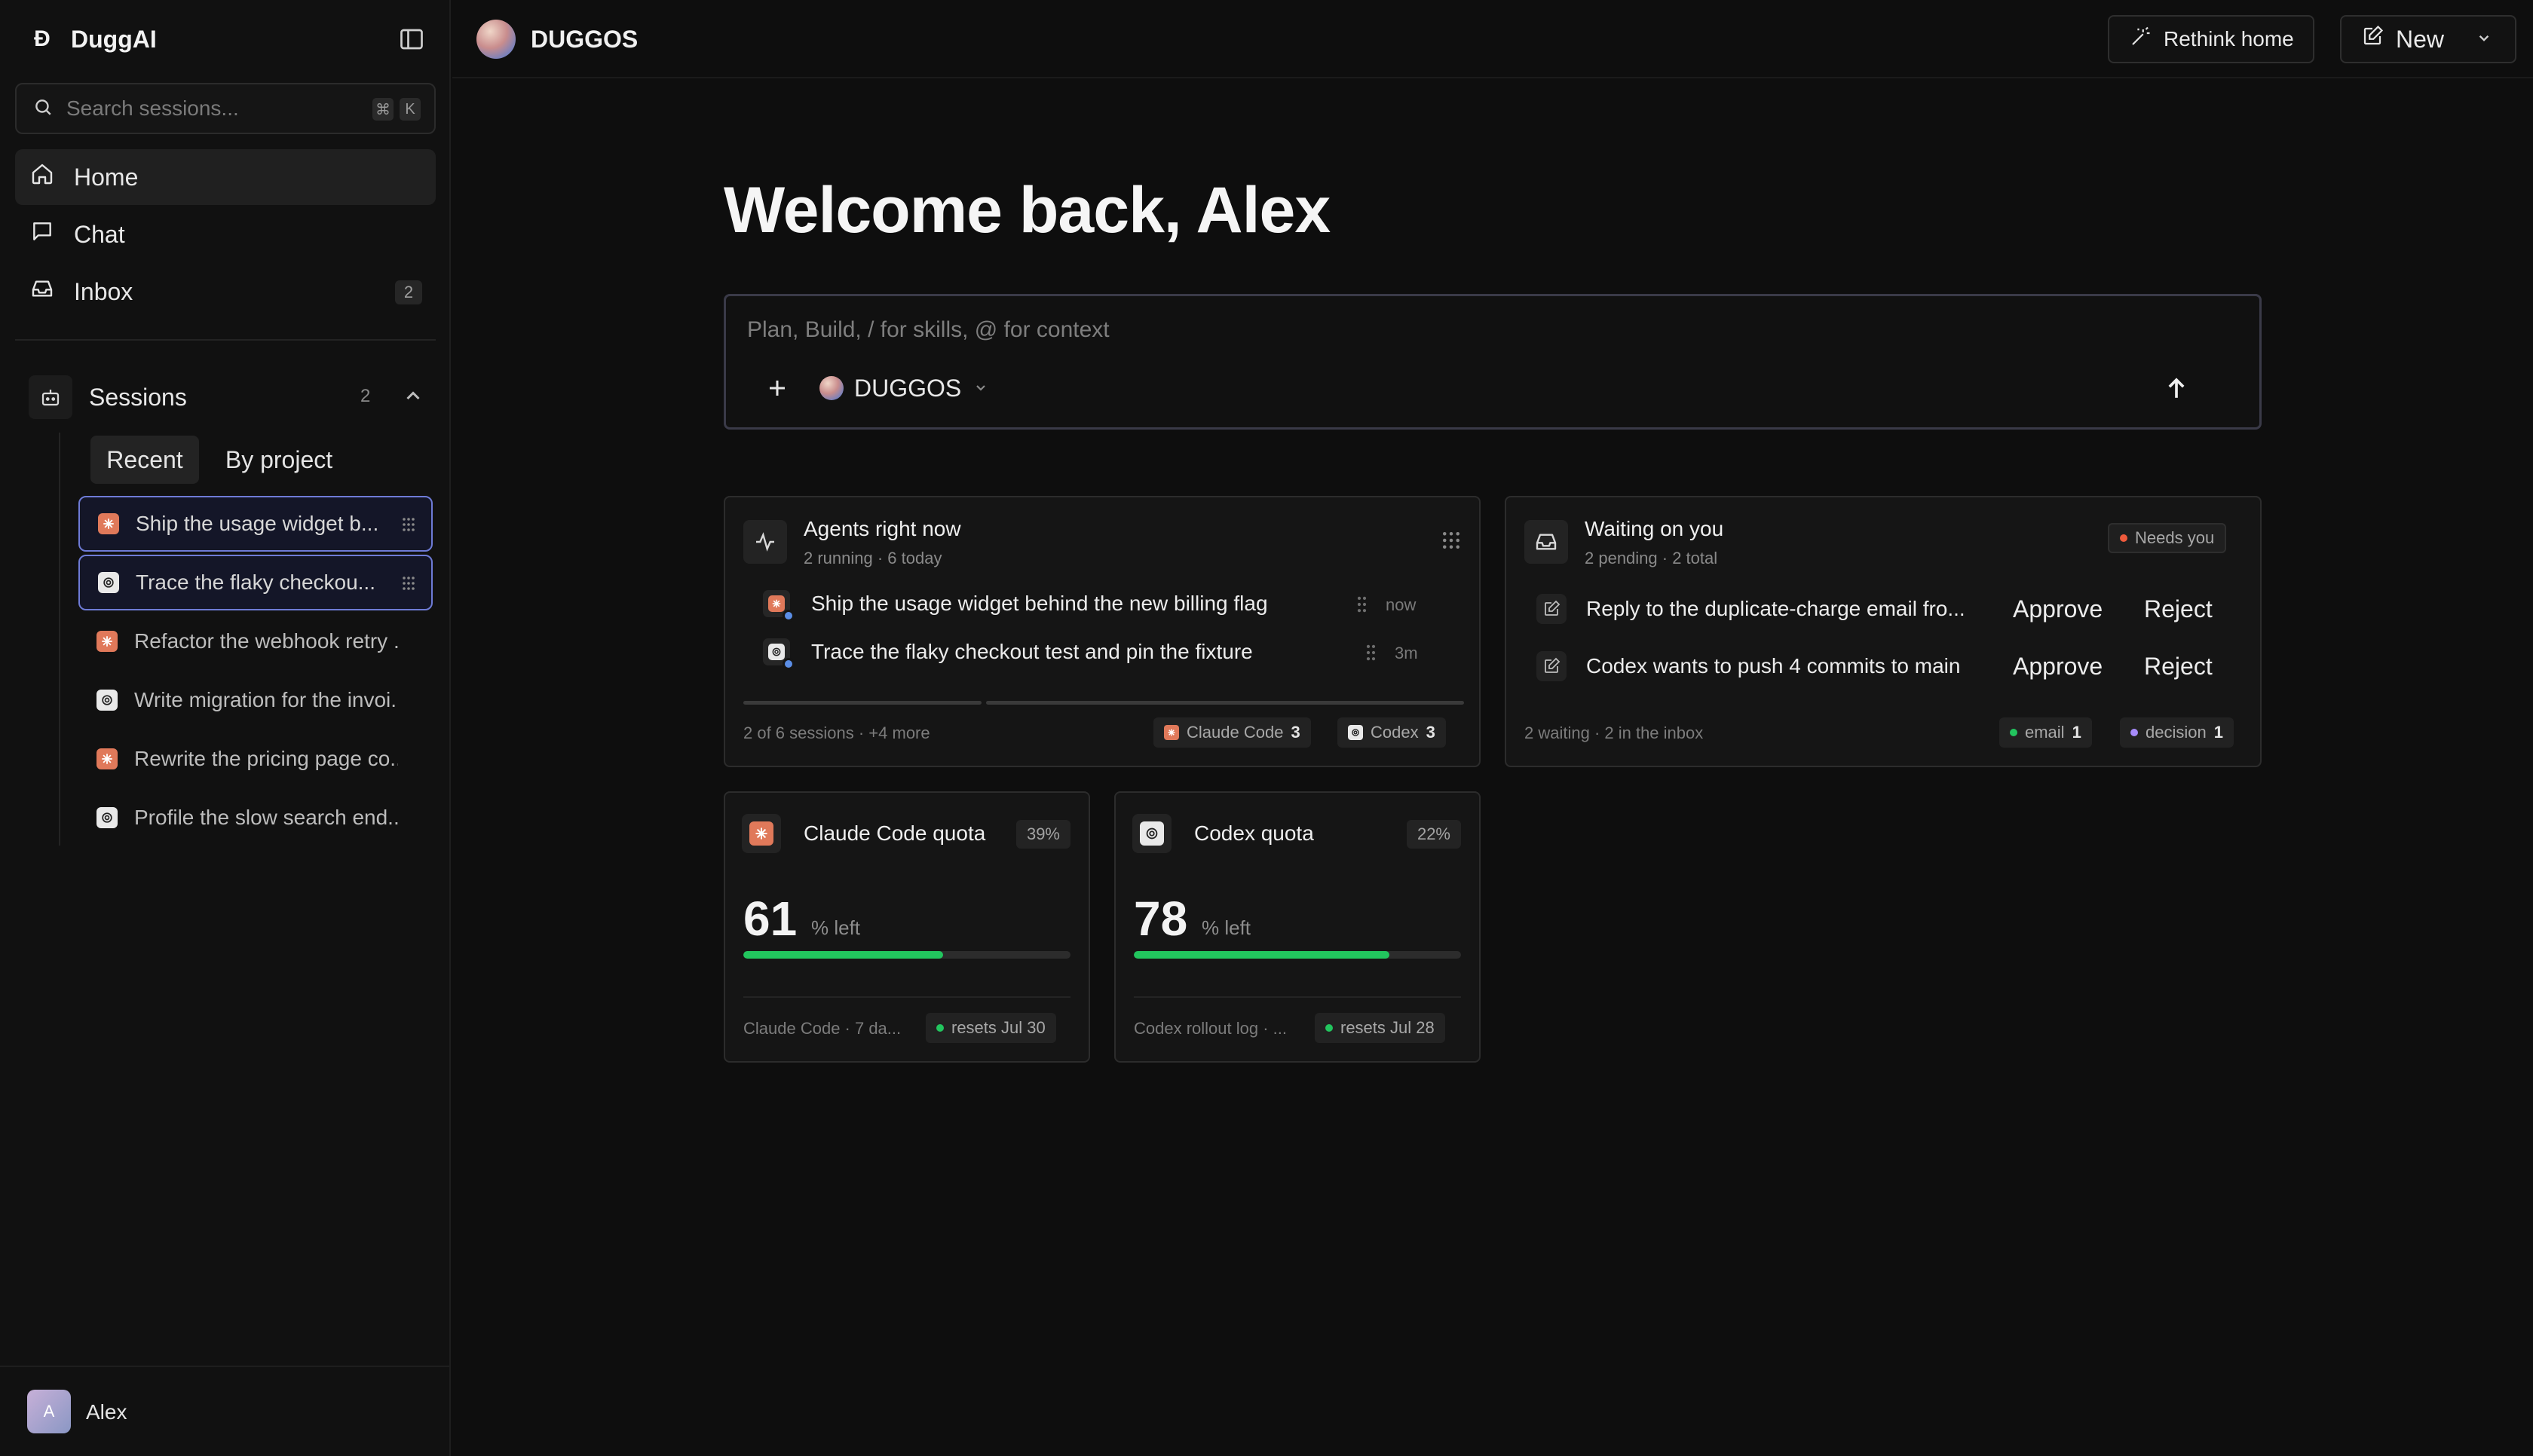 This screenshot has width=2533, height=1456. I want to click on tab-by-project: By project, so click(279, 460).